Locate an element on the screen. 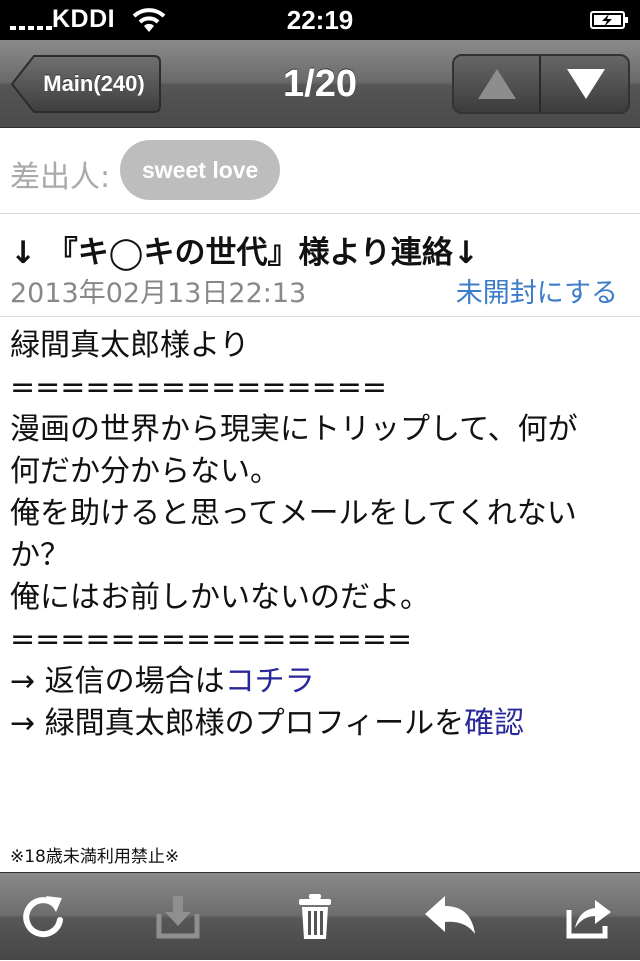 The image size is (640, 961). previous-message-button is located at coordinates (497, 84).